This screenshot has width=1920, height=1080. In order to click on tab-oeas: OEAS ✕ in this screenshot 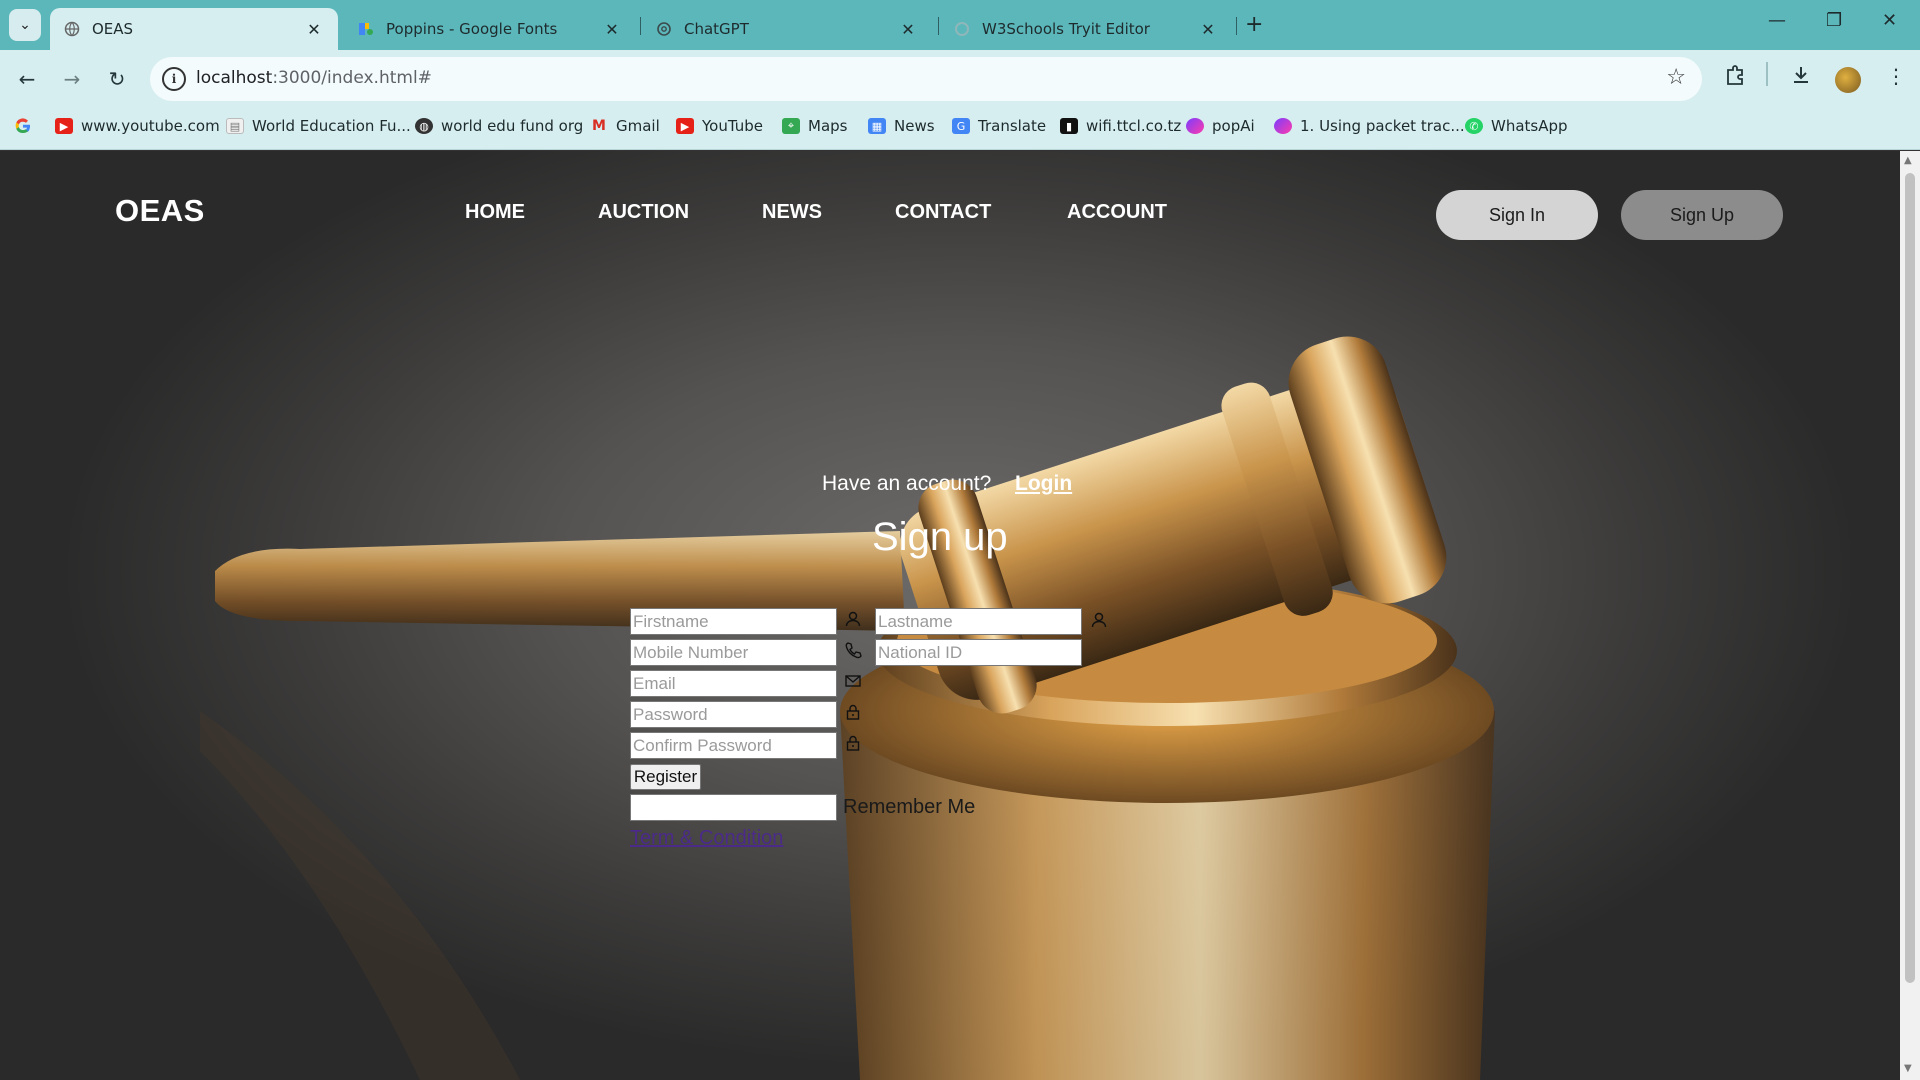, I will do `click(194, 29)`.